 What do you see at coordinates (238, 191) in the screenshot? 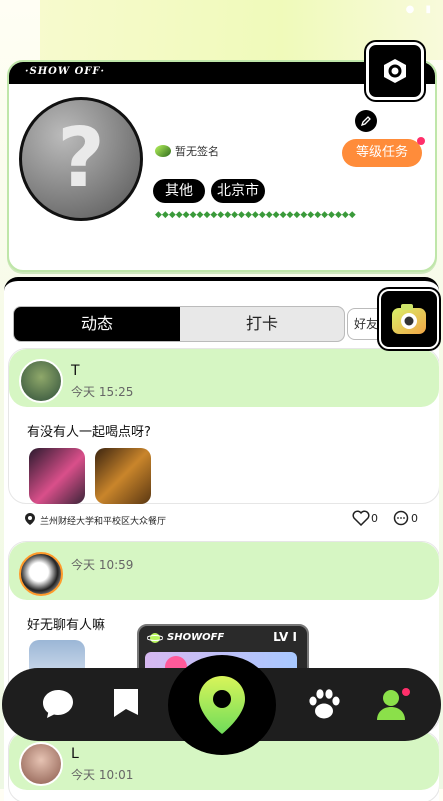
I see `tag-city: 北京市` at bounding box center [238, 191].